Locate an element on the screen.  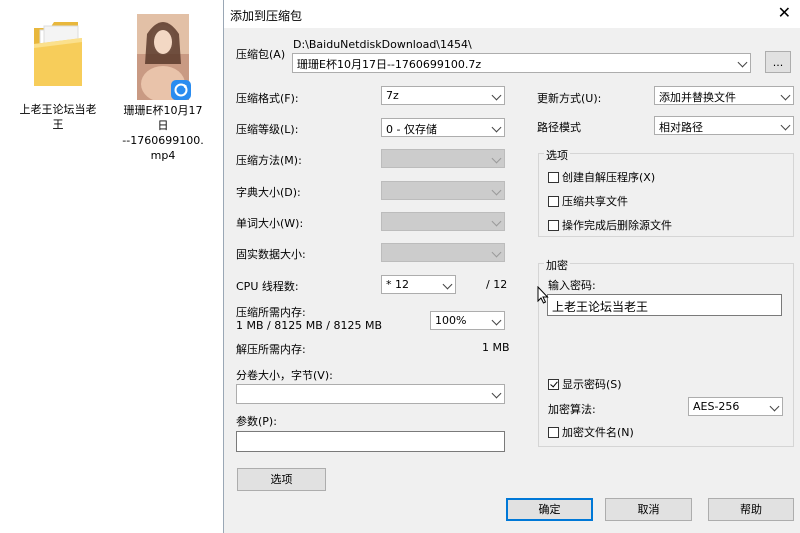
cpu-label: CPU 线程数: is located at coordinates (267, 286).